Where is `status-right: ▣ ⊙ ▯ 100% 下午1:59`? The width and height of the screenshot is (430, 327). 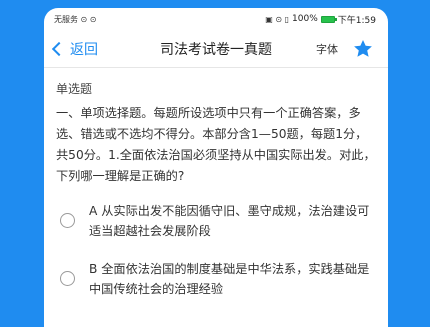
status-right: ▣ ⊙ ▯ 100% 下午1:59 is located at coordinates (320, 19).